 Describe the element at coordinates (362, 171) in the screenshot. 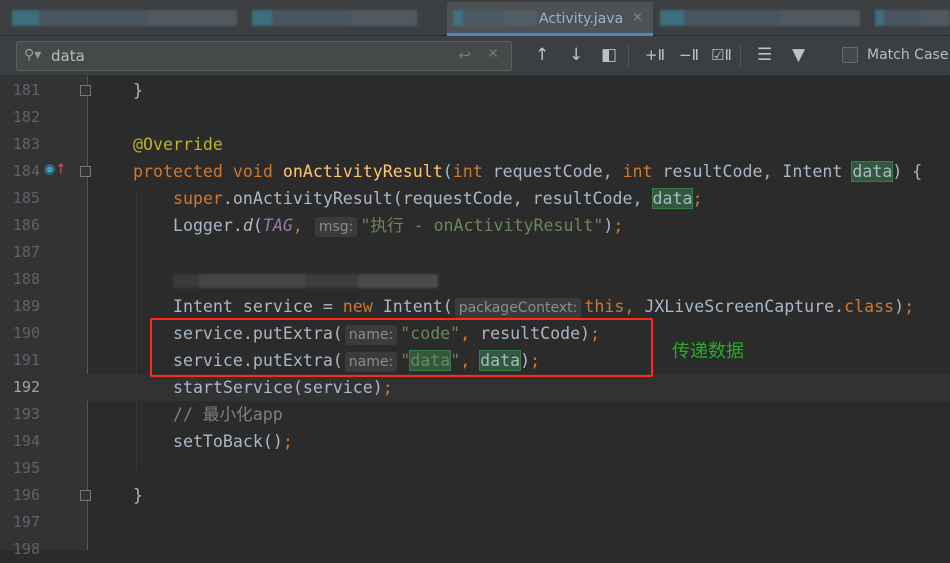

I see `code-token: onActivityResult` at that location.